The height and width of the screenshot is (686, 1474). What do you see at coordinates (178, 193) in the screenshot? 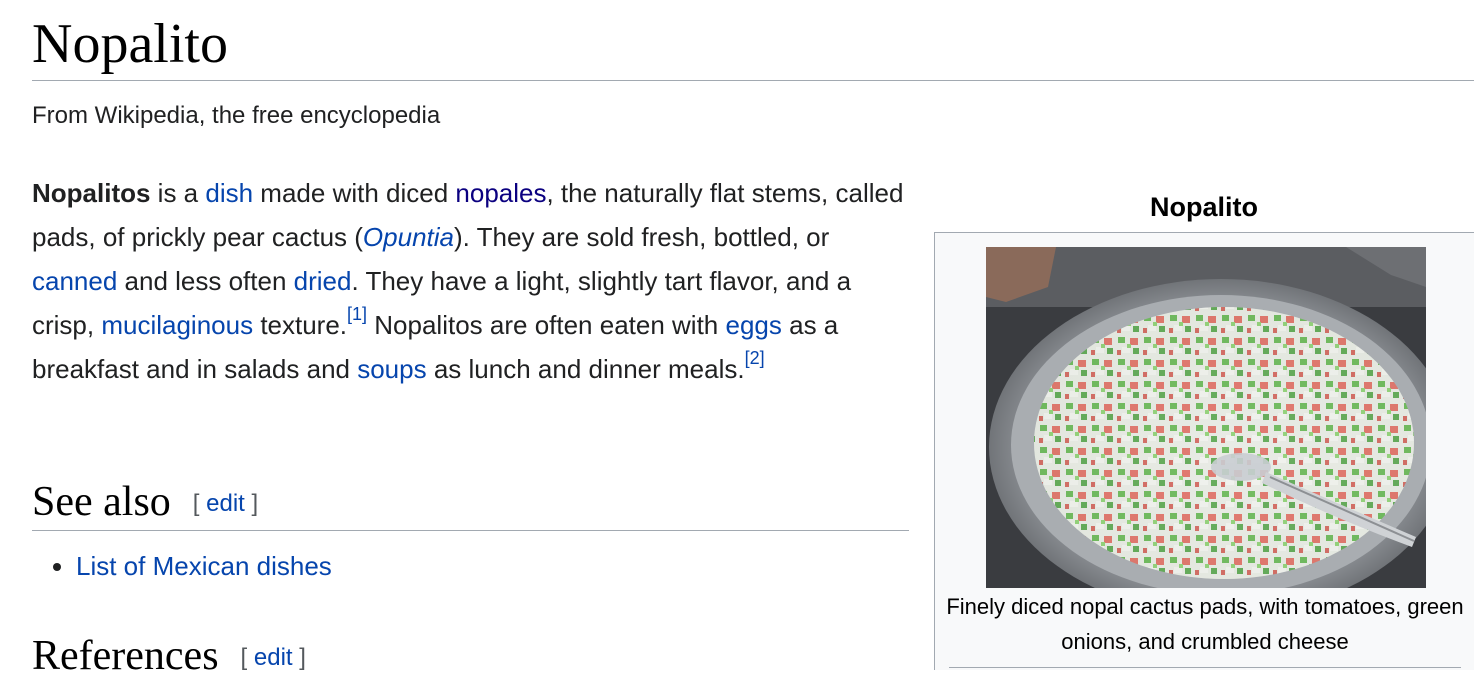
I see `lead-text: is a` at bounding box center [178, 193].